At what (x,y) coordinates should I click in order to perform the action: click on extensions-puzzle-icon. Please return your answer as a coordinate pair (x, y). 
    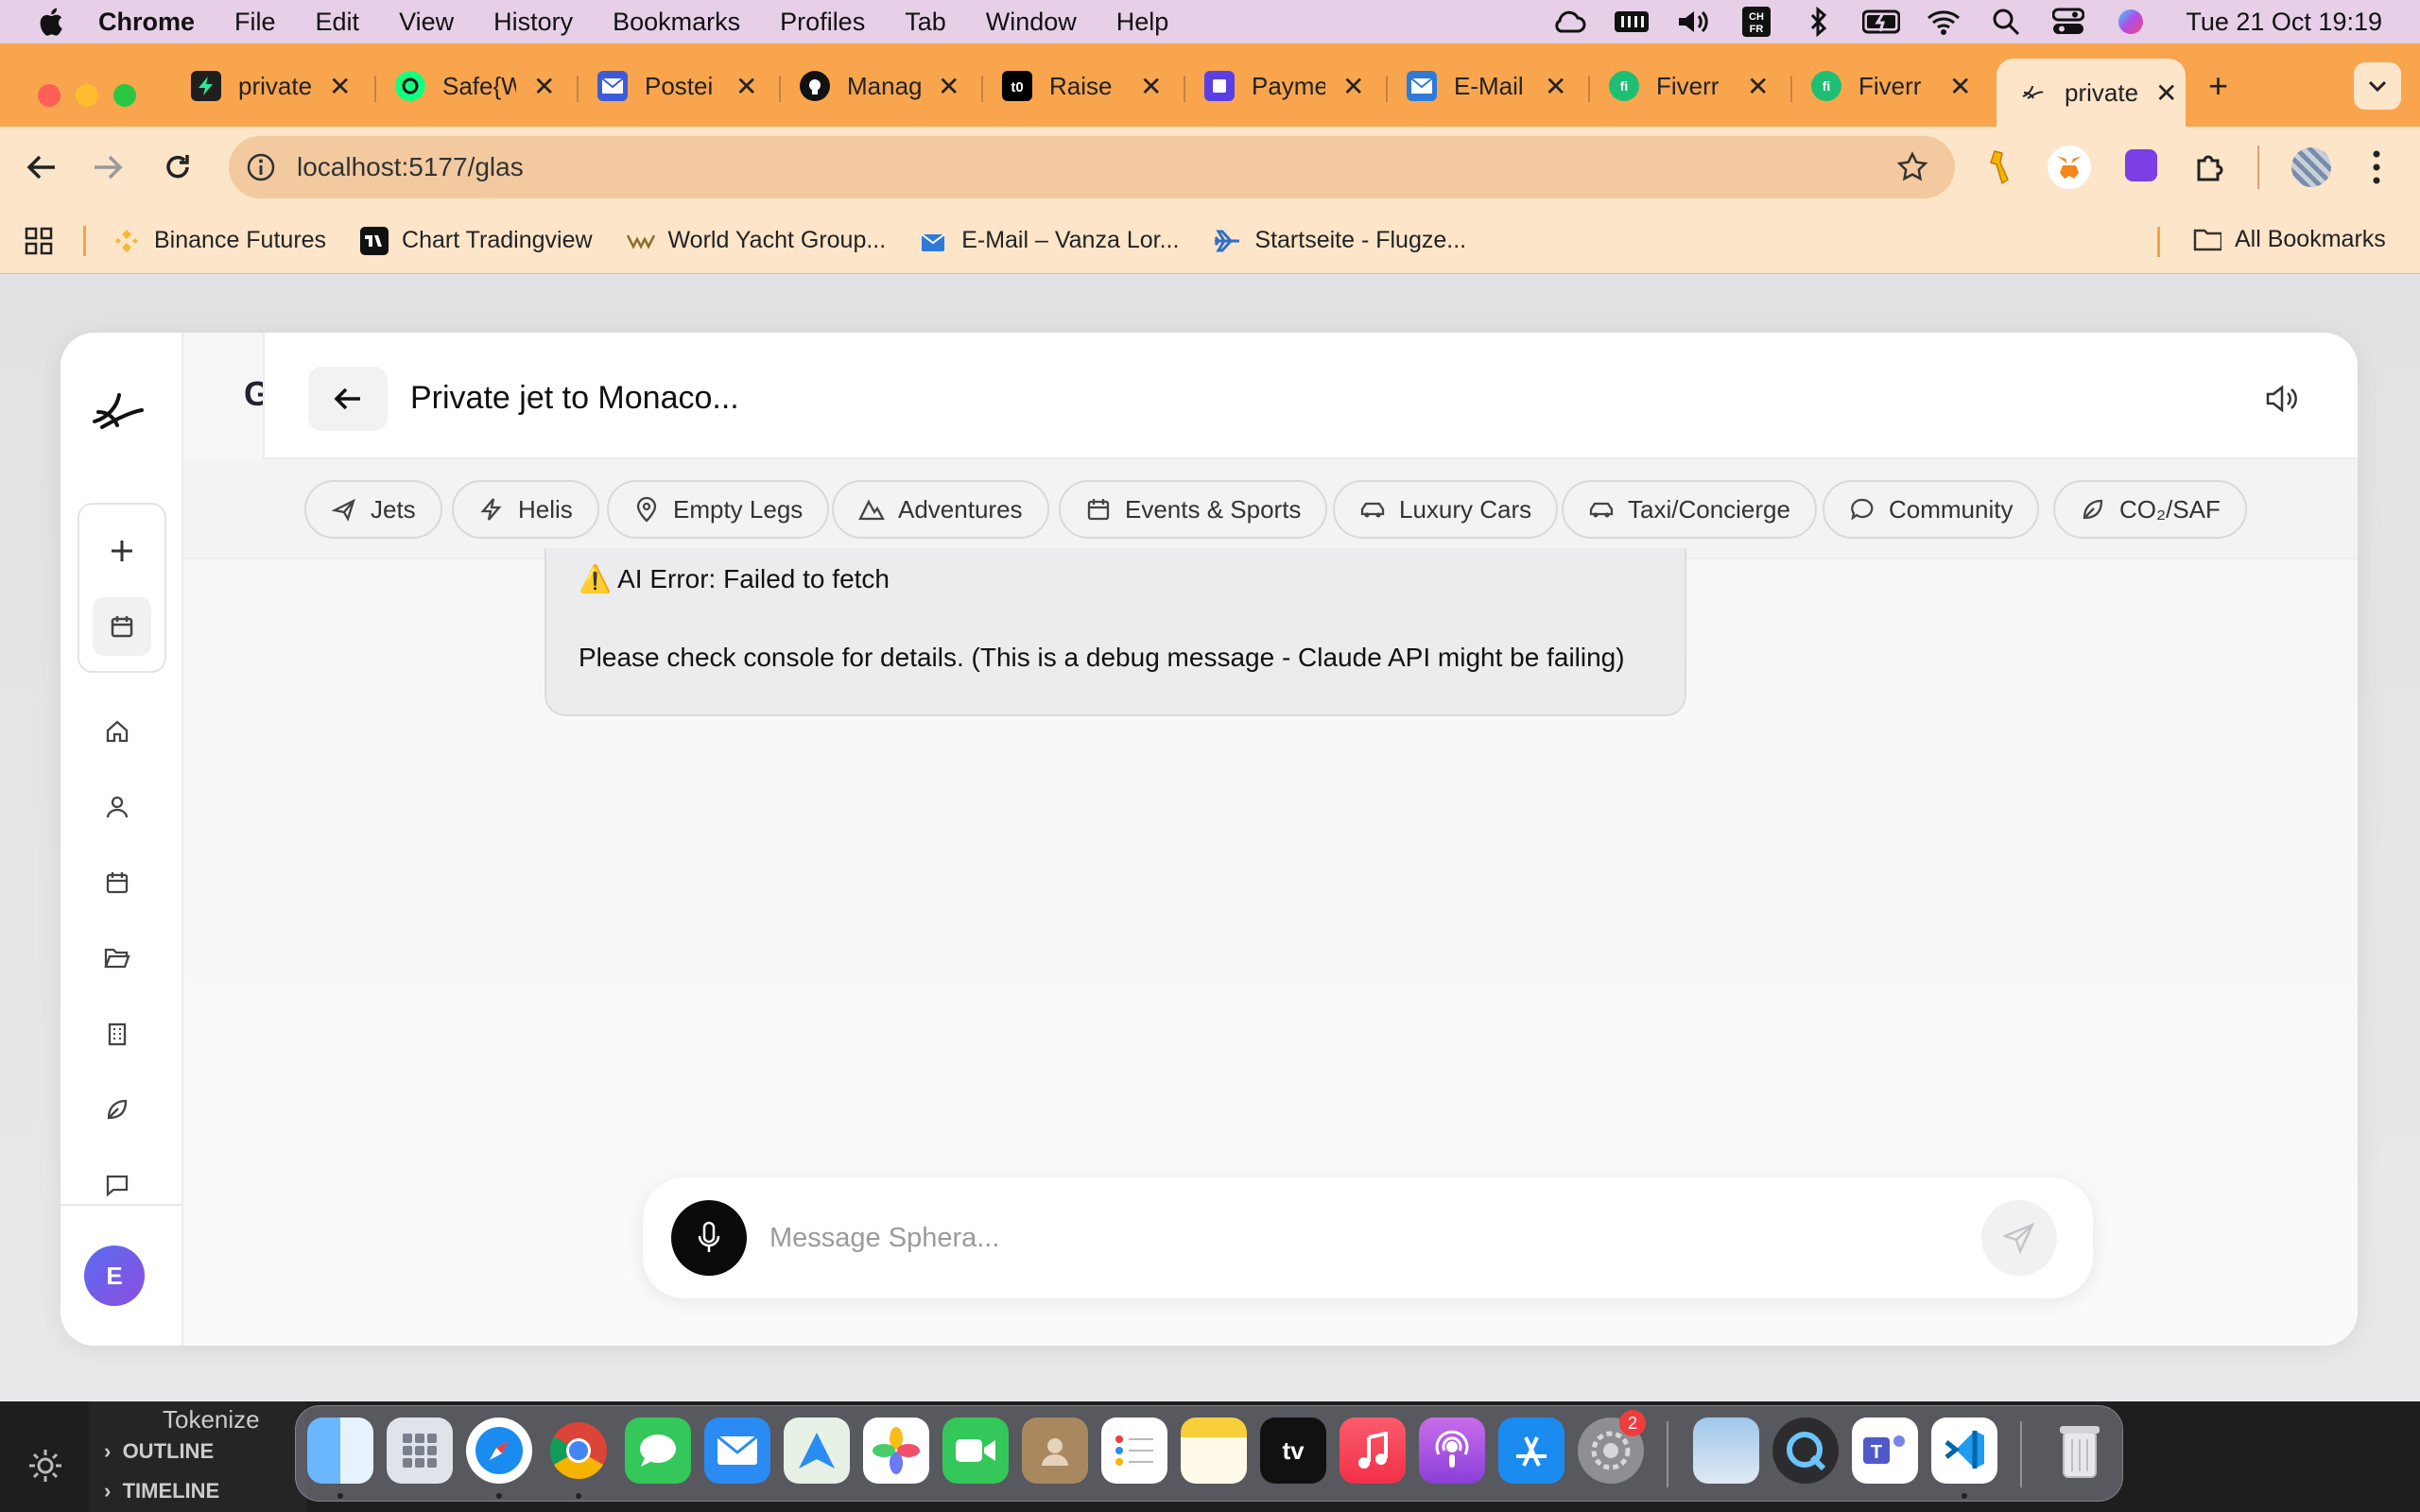
    Looking at the image, I should click on (2210, 166).